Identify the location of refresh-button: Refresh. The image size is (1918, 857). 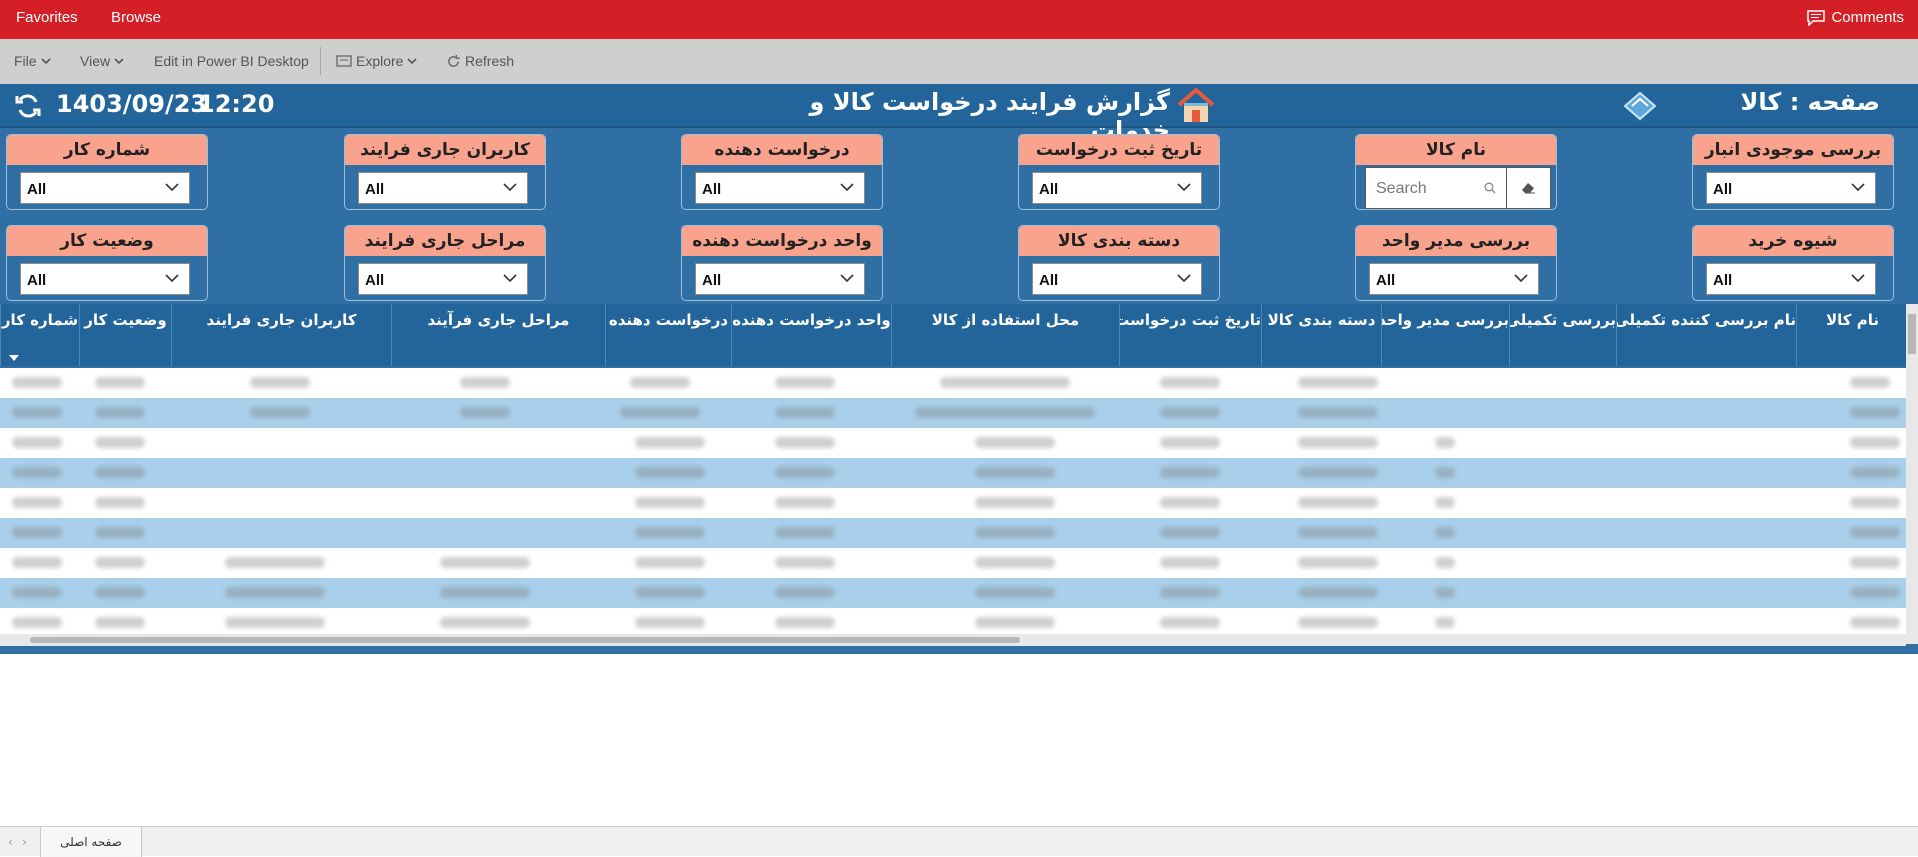
(480, 61).